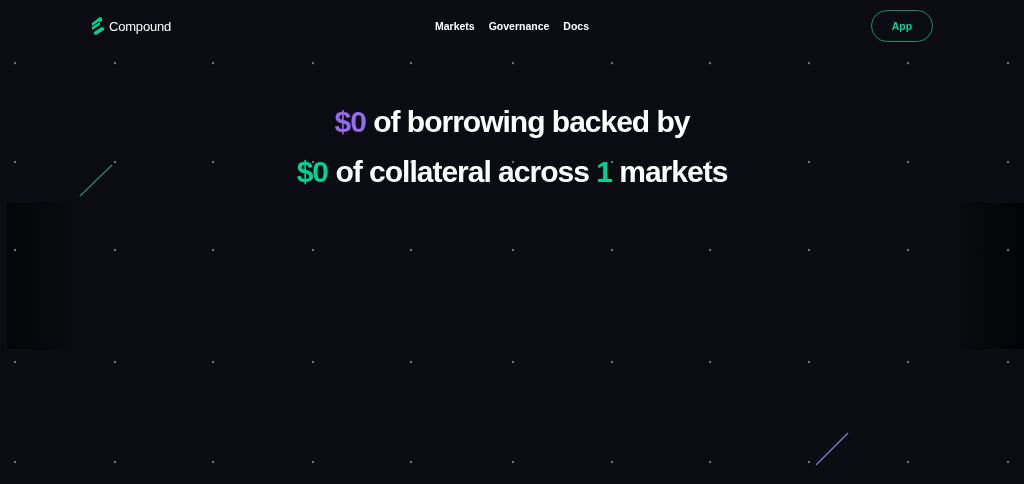 The height and width of the screenshot is (484, 1024). What do you see at coordinates (512, 122) in the screenshot?
I see `headline-text: $0 of borrowing backed by` at bounding box center [512, 122].